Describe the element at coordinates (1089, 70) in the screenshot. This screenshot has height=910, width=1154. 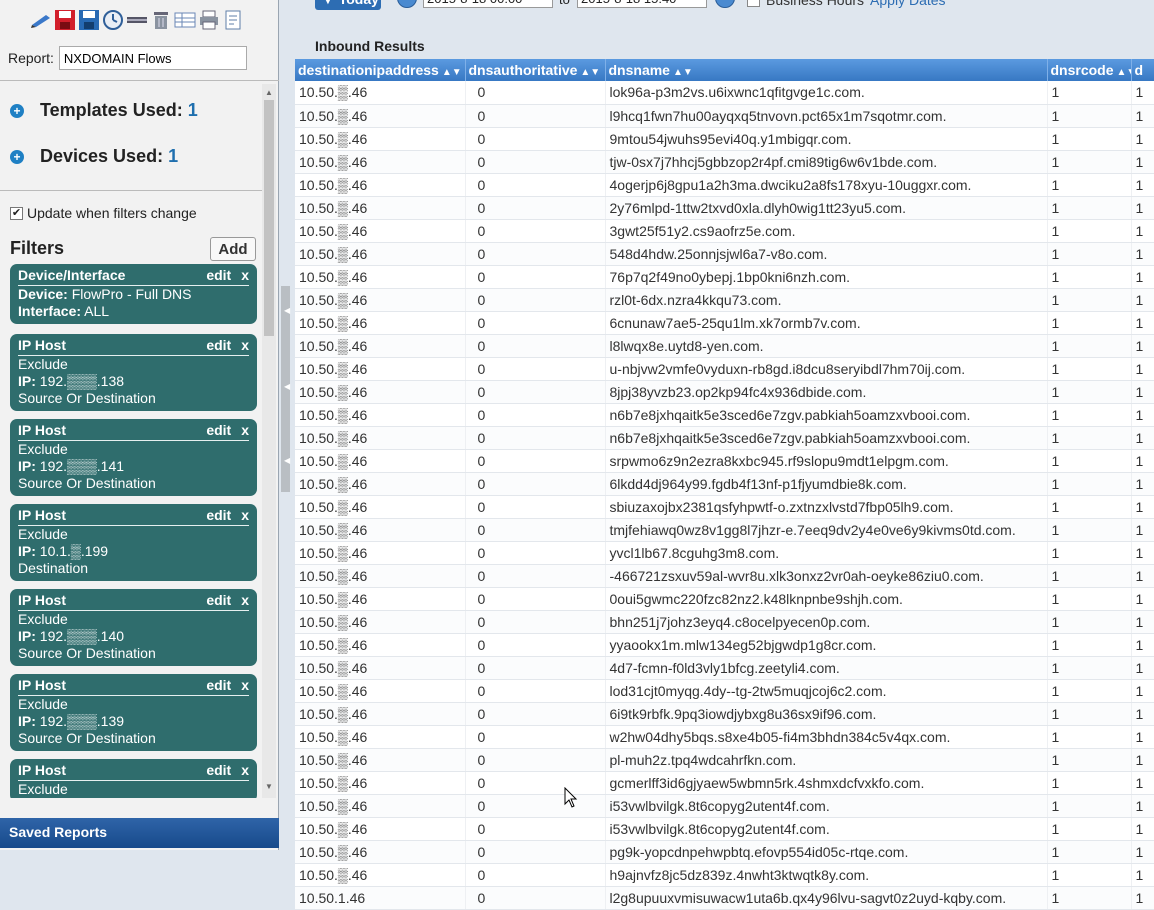
I see `column-header-dnsrcode: dnsrcode▲▼` at that location.